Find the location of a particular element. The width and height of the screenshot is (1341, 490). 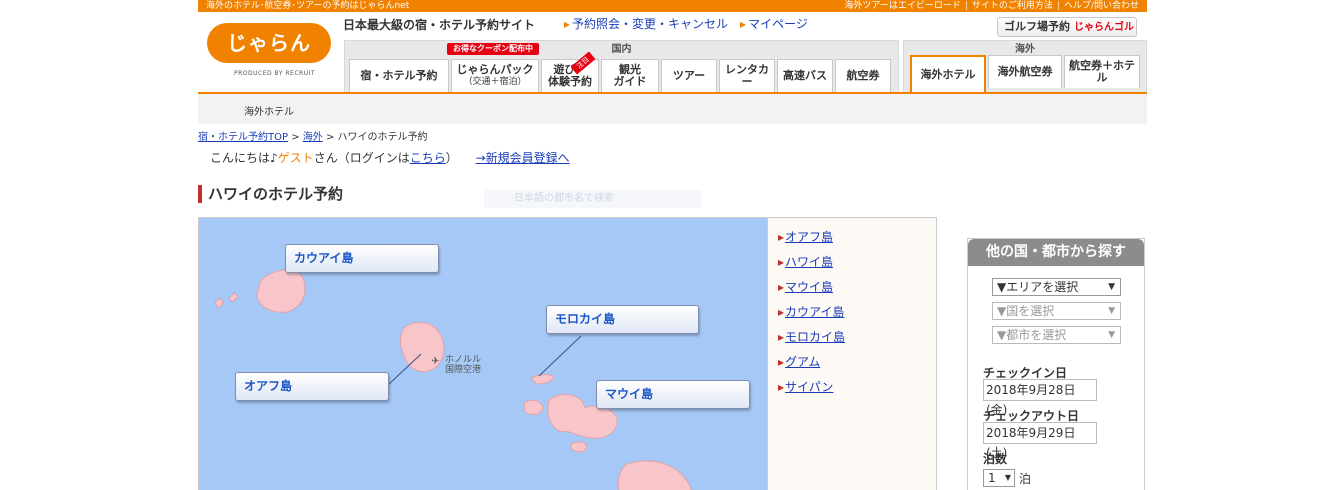

island-button-maui: マウイ島 is located at coordinates (673, 394).